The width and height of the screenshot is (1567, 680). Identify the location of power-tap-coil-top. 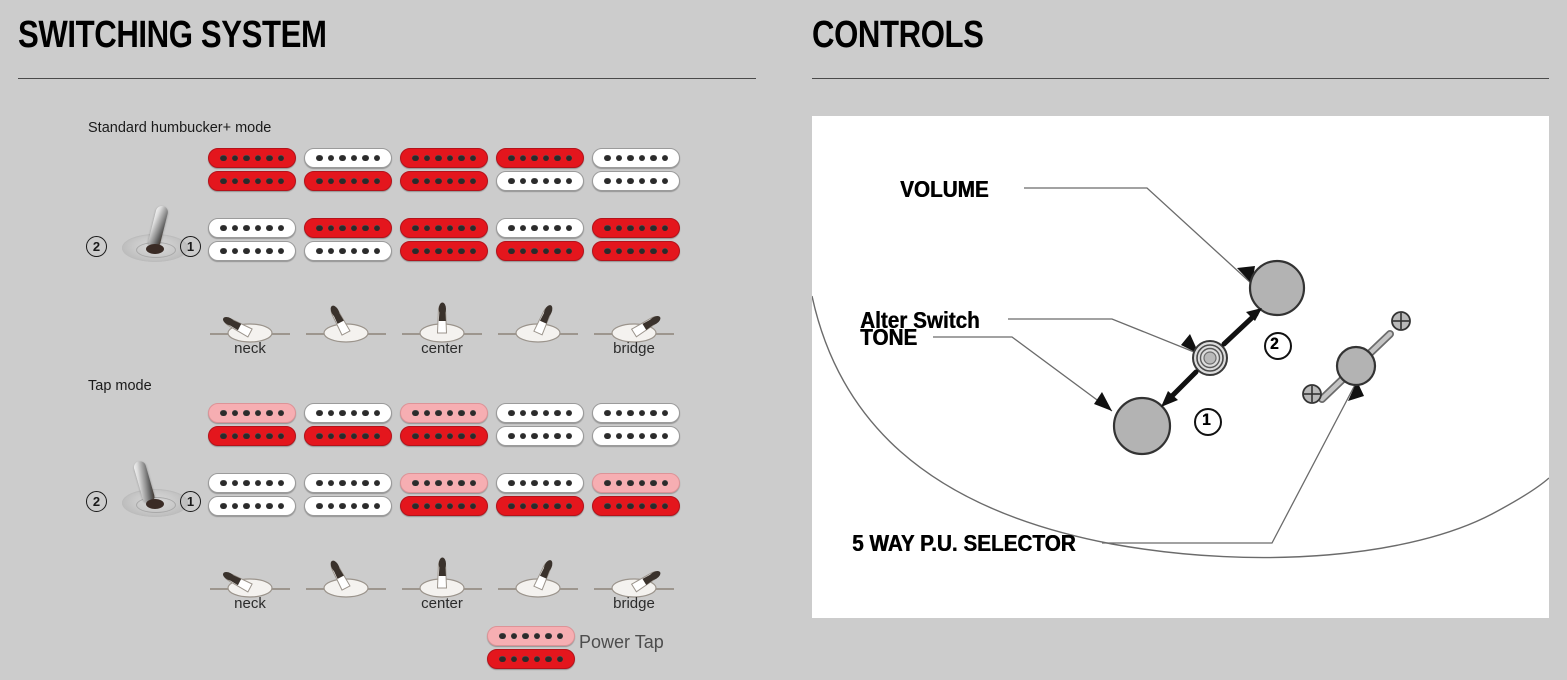
(531, 636).